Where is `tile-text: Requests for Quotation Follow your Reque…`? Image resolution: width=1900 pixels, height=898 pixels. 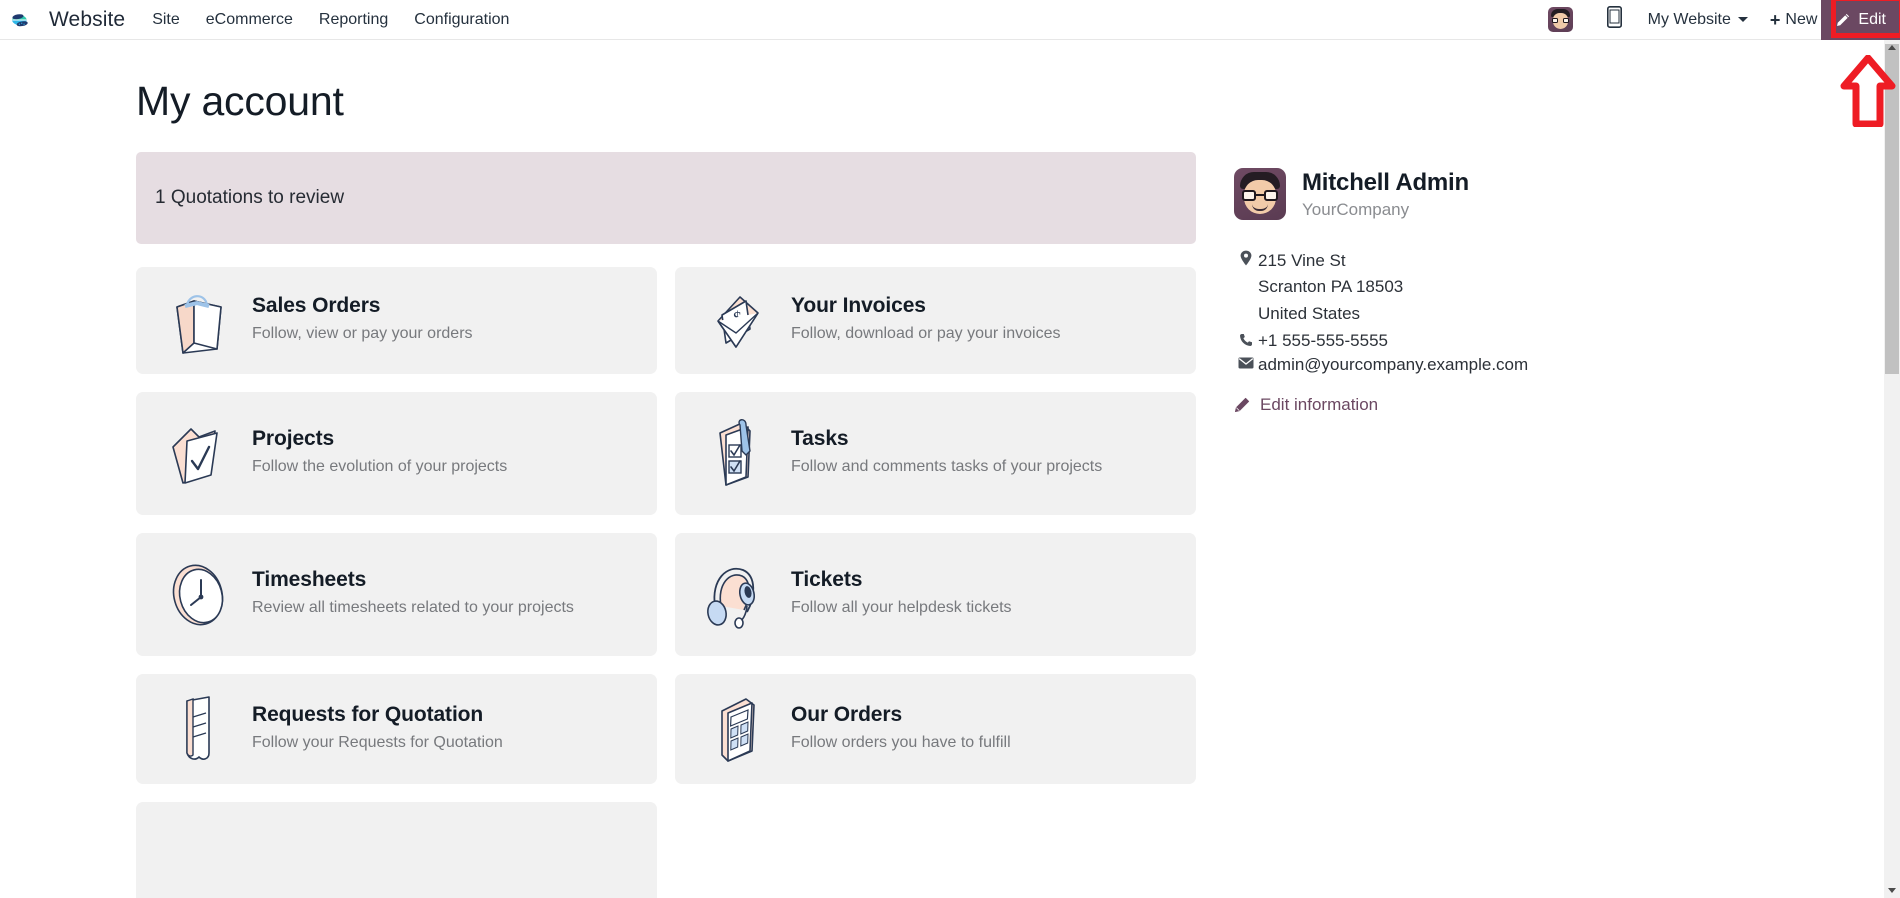 tile-text: Requests for Quotation Follow your Reque… is located at coordinates (371, 729).